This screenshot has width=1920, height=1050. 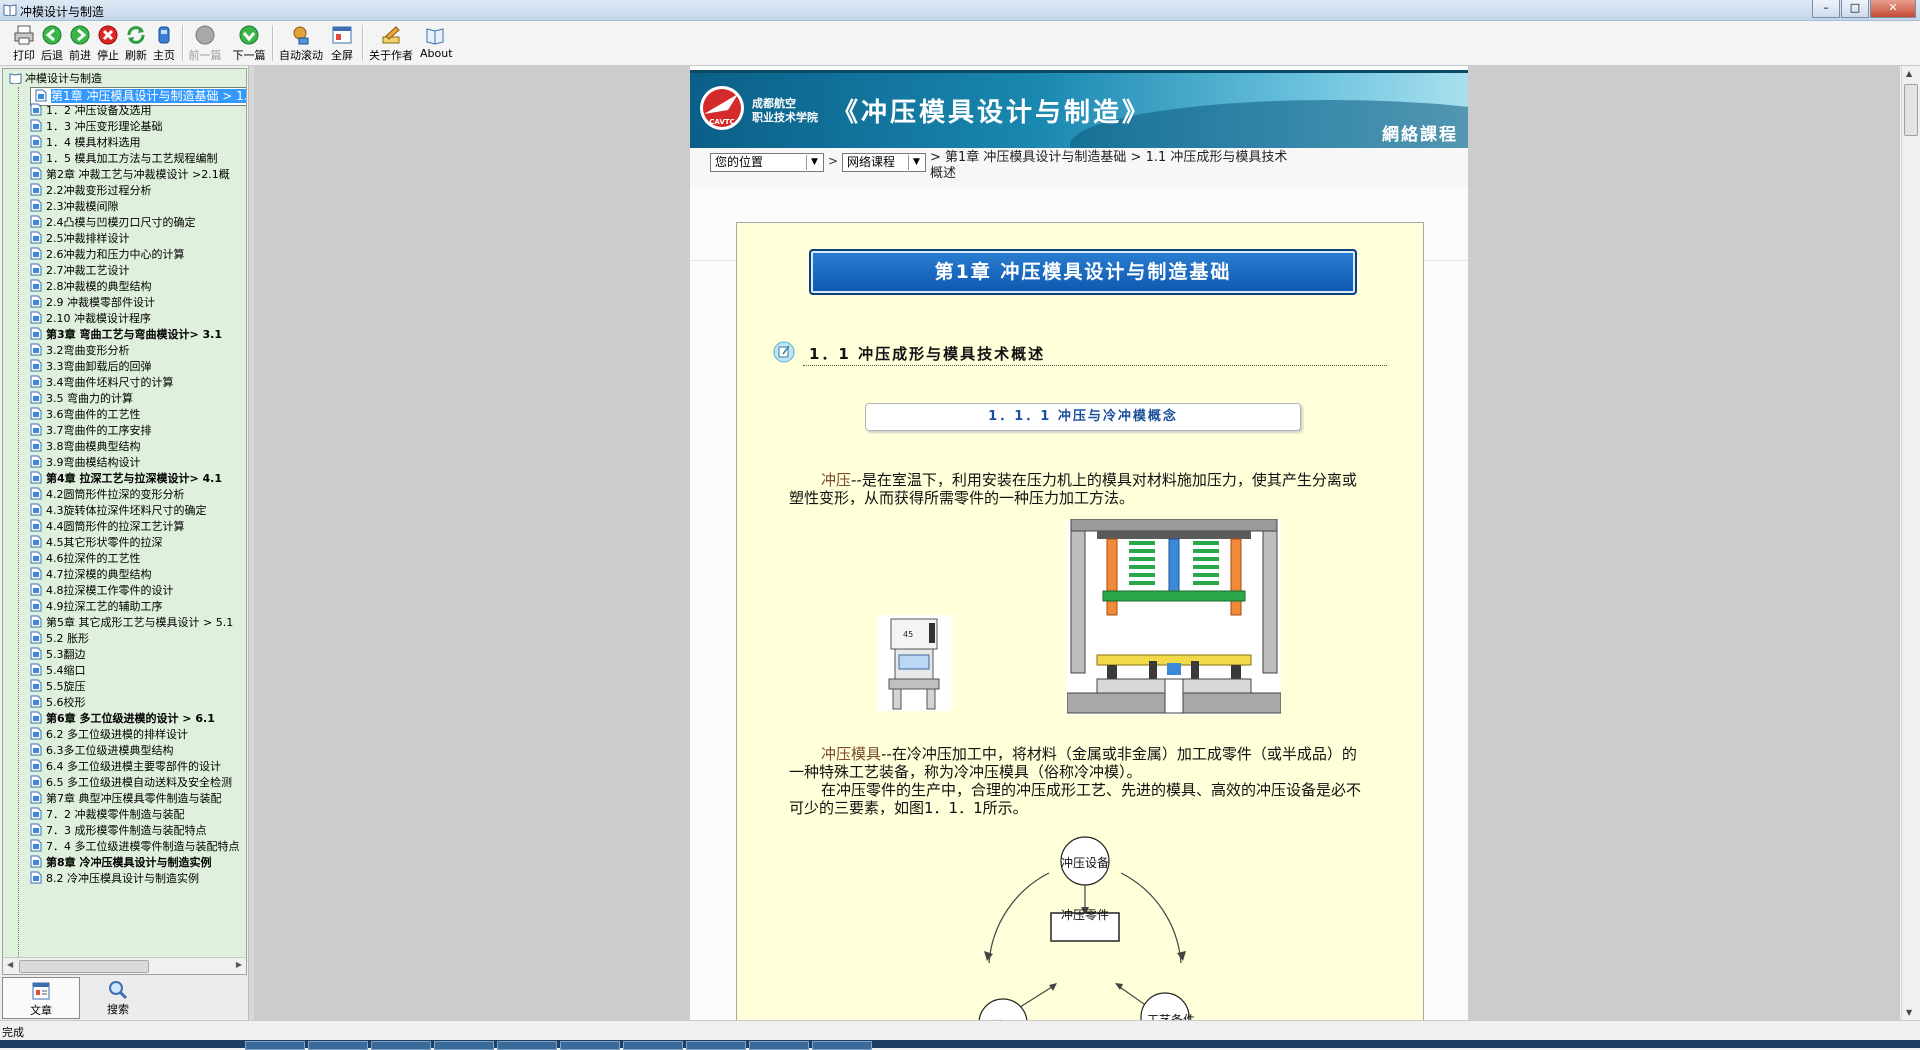 I want to click on tree-item: 5.2 胀形, so click(x=138, y=639).